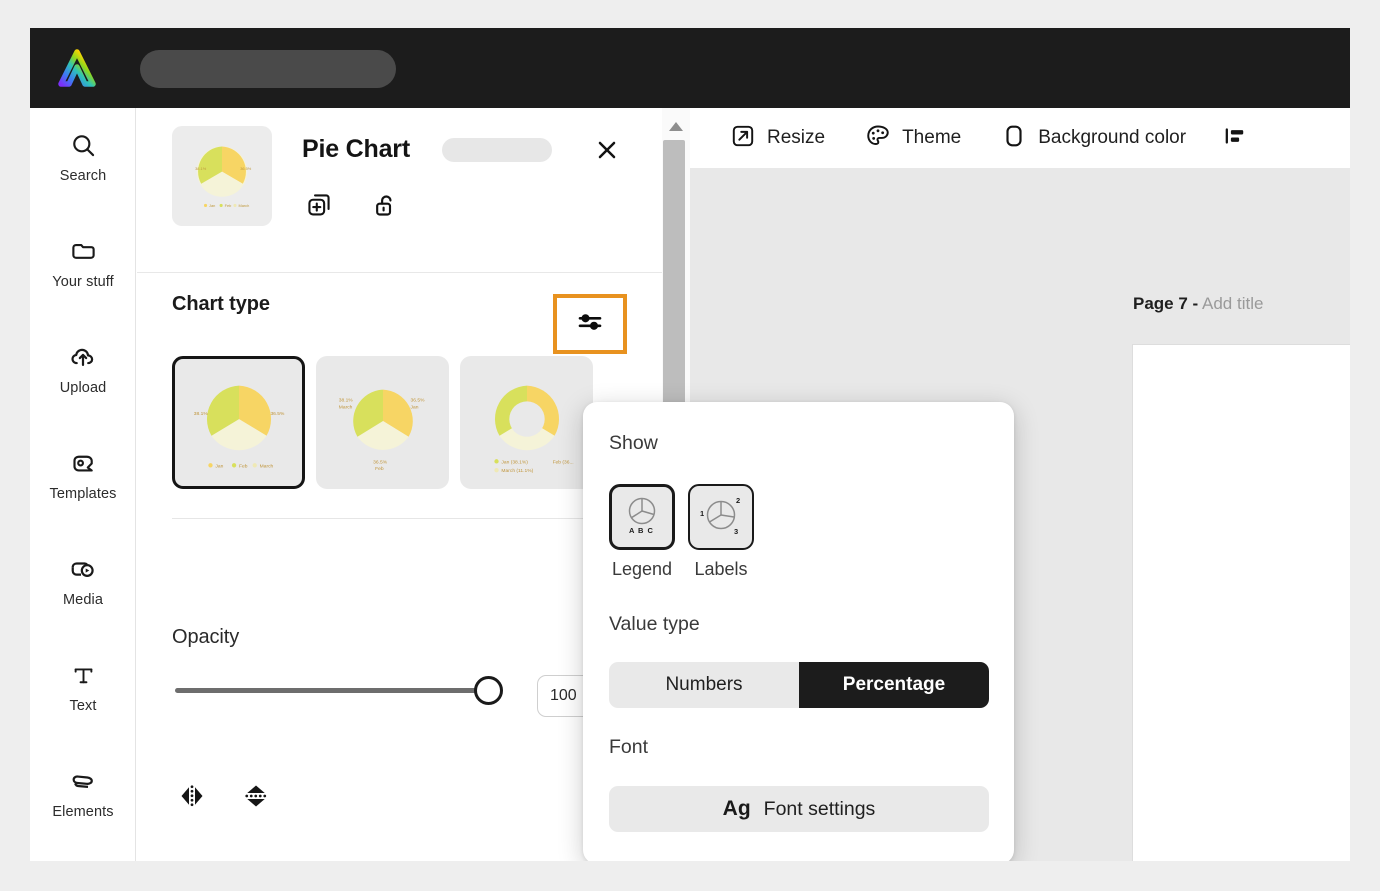  I want to click on sidebar-item-text: Text, so click(83, 686).